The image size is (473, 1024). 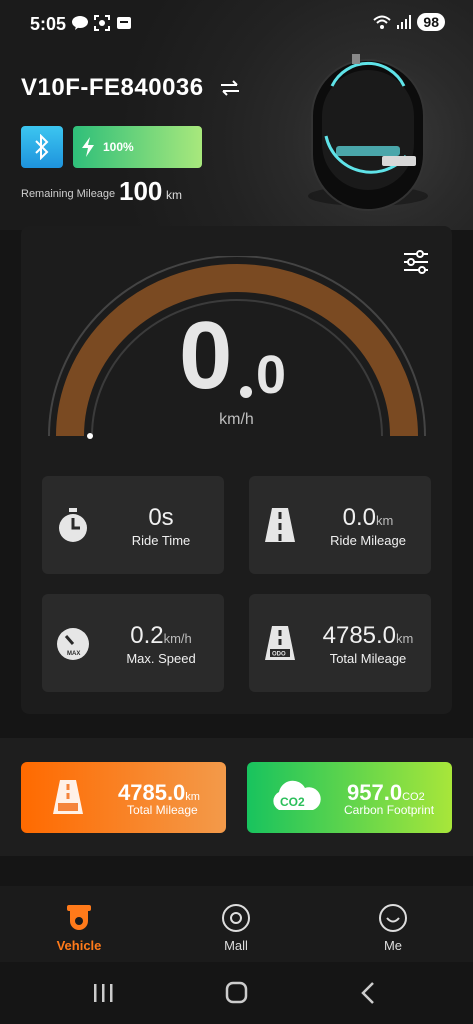 I want to click on ride-mileage-value: 0.0km, so click(x=368, y=517).